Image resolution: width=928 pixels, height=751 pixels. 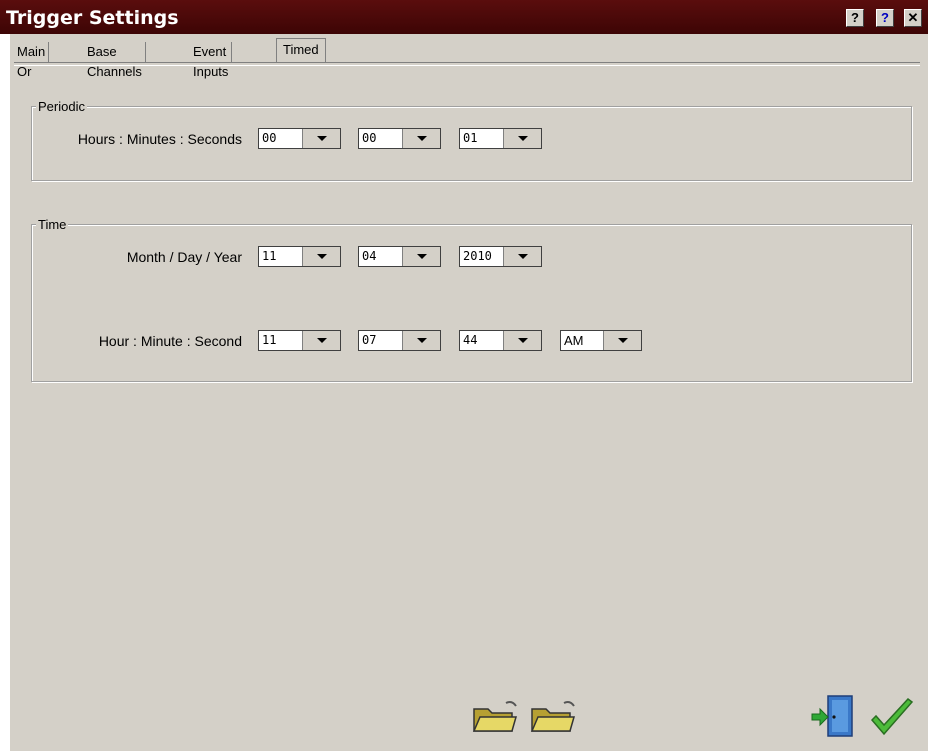 What do you see at coordinates (170, 341) in the screenshot?
I see `time-field-label: Hour : Minute : Second` at bounding box center [170, 341].